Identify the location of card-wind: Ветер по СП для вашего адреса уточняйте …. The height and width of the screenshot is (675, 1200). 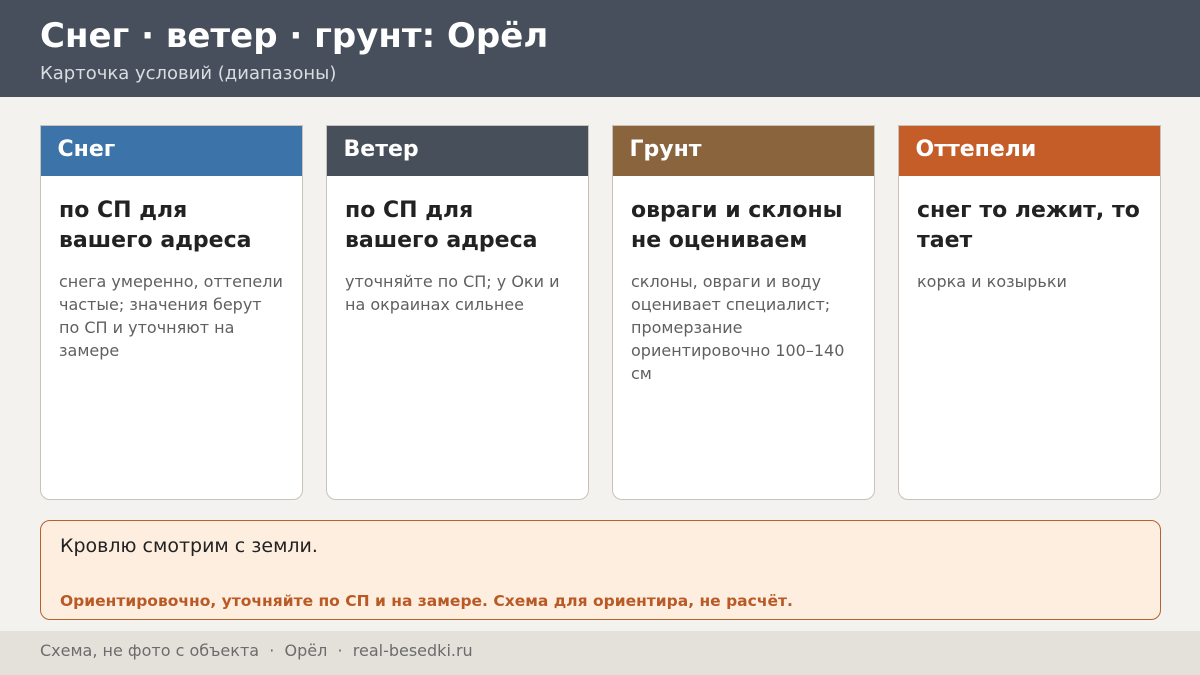
(457, 312).